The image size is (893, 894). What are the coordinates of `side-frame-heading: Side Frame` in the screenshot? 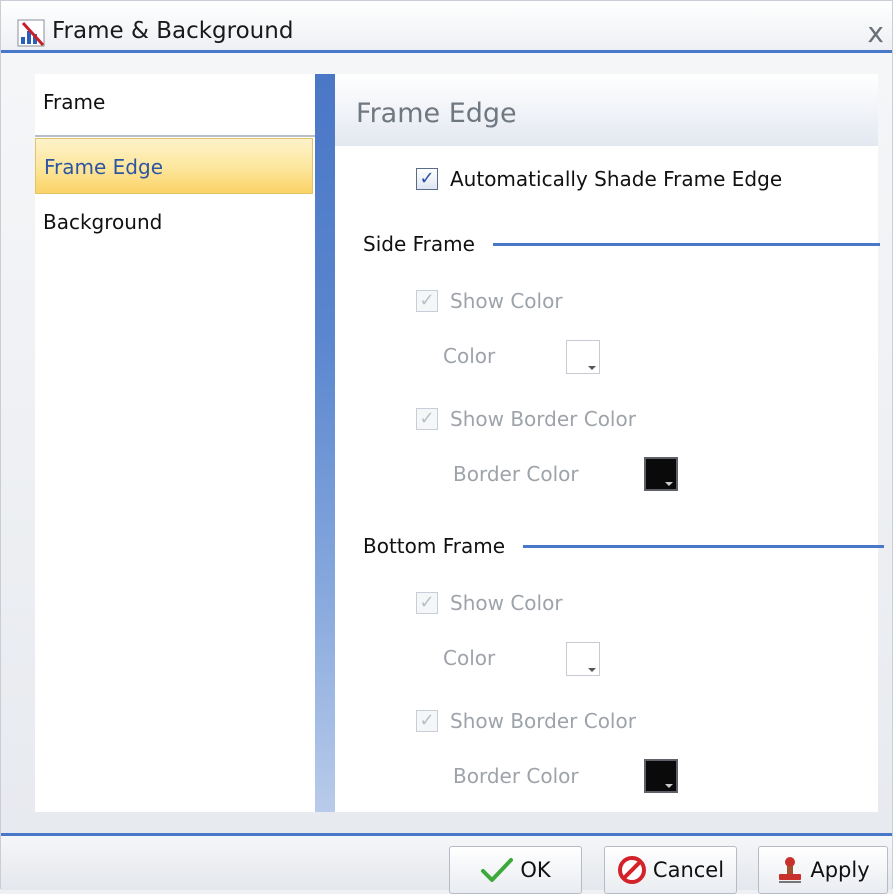 It's located at (419, 244).